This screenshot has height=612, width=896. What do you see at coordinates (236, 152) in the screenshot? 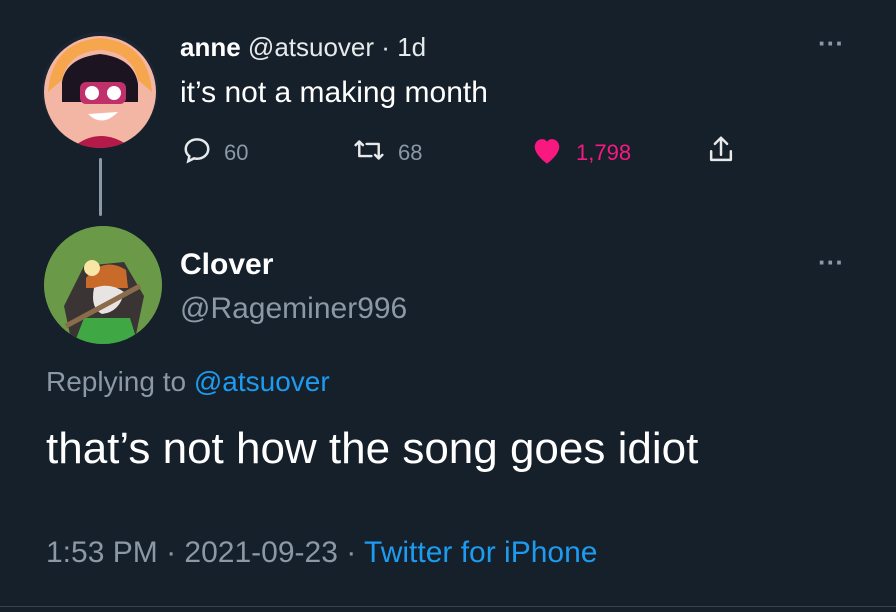
I see `reply-count: 60` at bounding box center [236, 152].